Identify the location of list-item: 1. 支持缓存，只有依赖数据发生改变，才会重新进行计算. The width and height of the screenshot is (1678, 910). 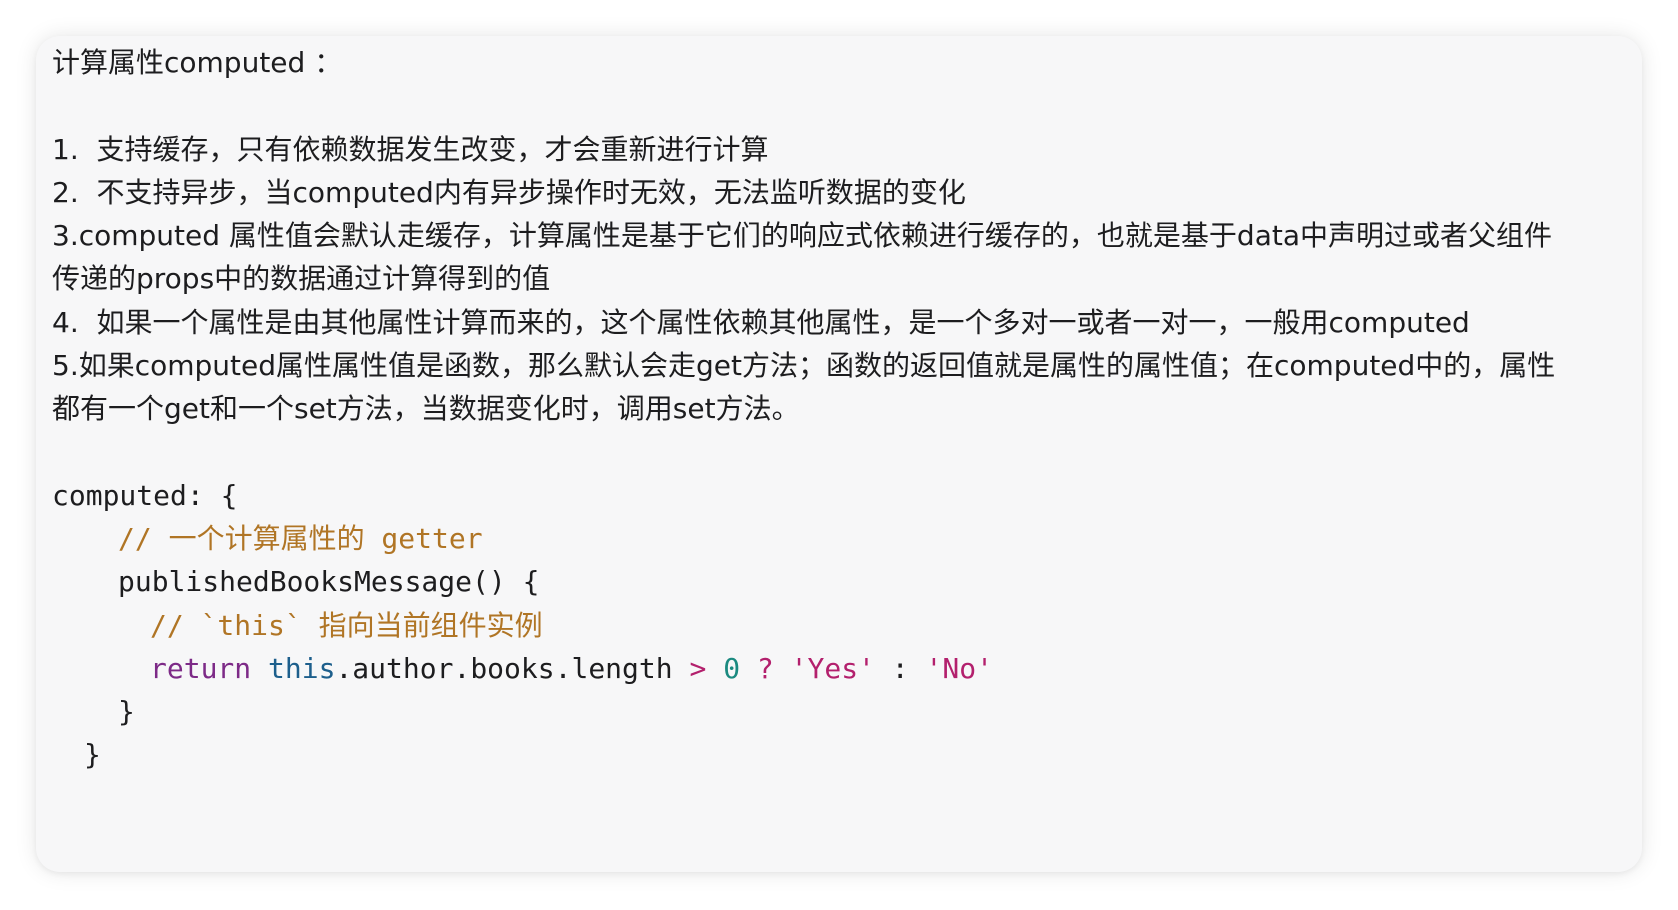
(410, 149).